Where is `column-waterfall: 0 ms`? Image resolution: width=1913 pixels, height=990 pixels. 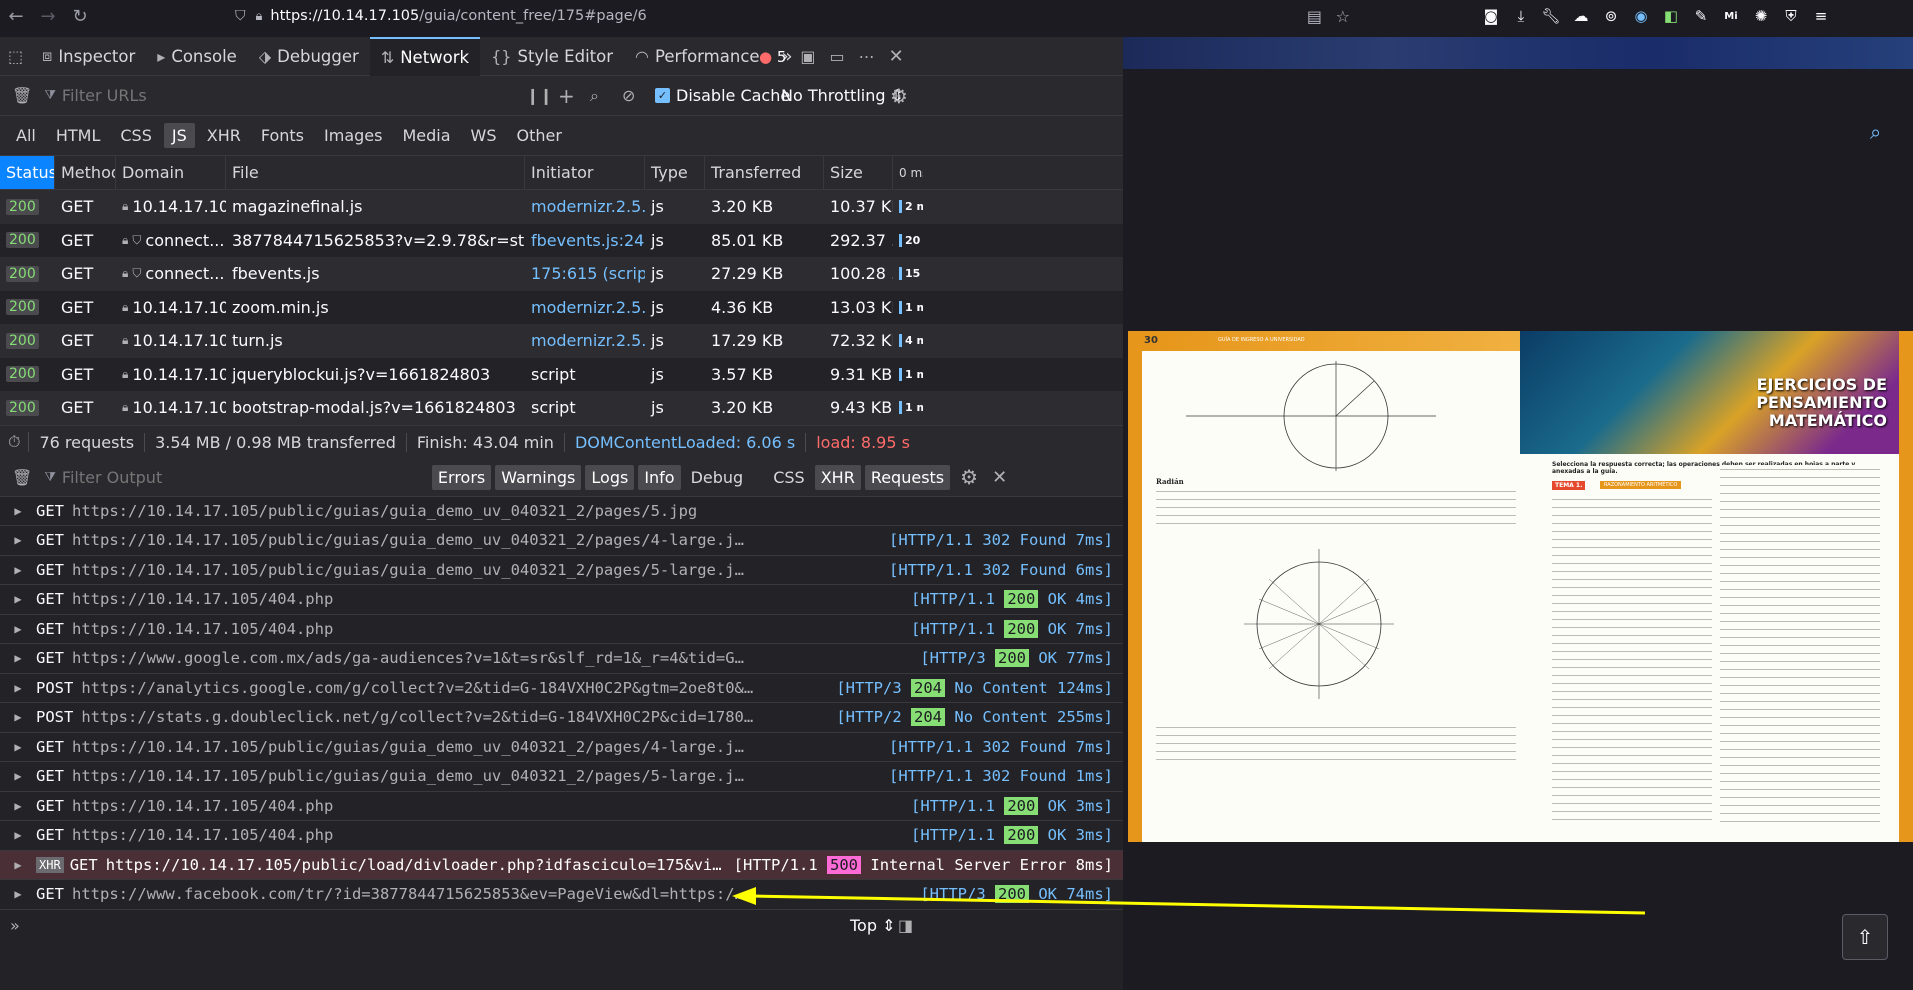
column-waterfall: 0 ms is located at coordinates (908, 172).